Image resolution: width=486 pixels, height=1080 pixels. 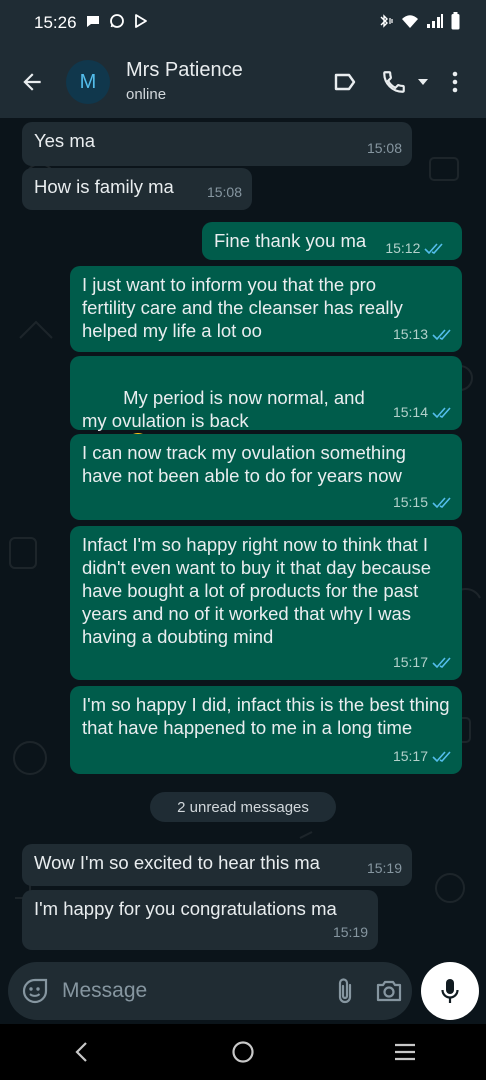 I want to click on attach-button, so click(x=345, y=991).